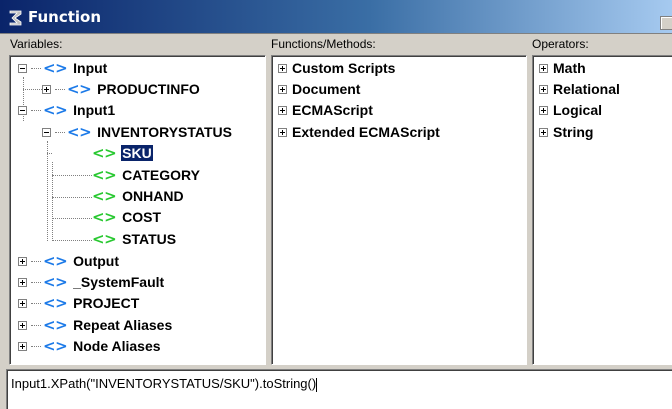 Image resolution: width=672 pixels, height=409 pixels. I want to click on tree-node-label: Input1, so click(94, 110).